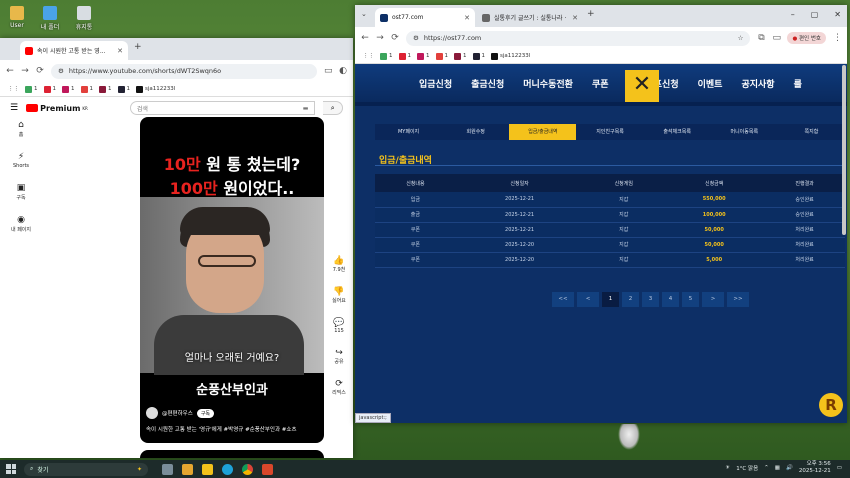 Image resolution: width=850 pixels, height=478 pixels. I want to click on side-nav-you: ◉ 내 페이지, so click(21, 224).